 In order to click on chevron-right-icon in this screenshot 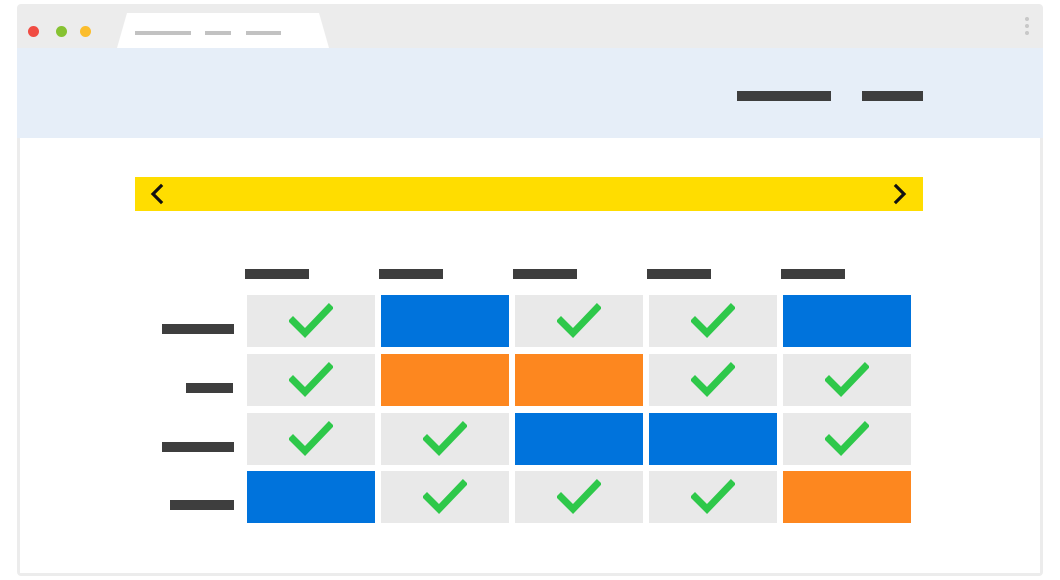, I will do `click(900, 194)`.